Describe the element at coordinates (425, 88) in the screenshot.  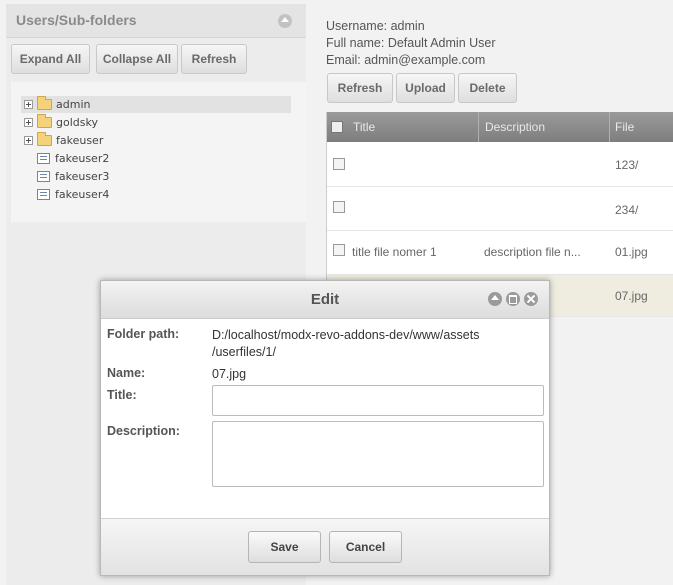
I see `upload-button: Upload` at that location.